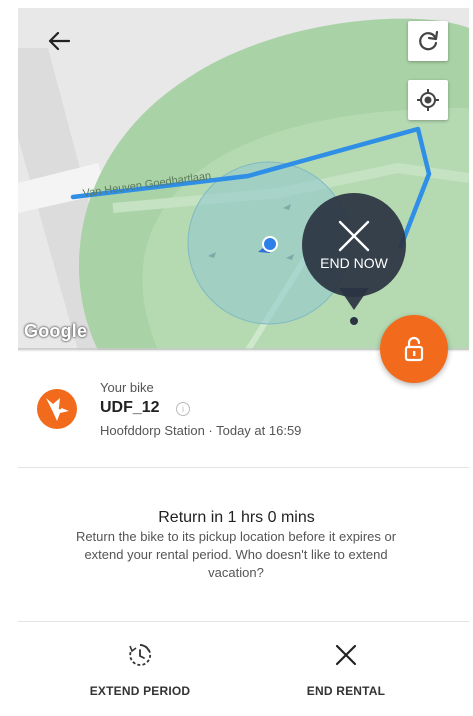 The width and height of the screenshot is (473, 716). I want to click on end-now-pointer, so click(354, 299).